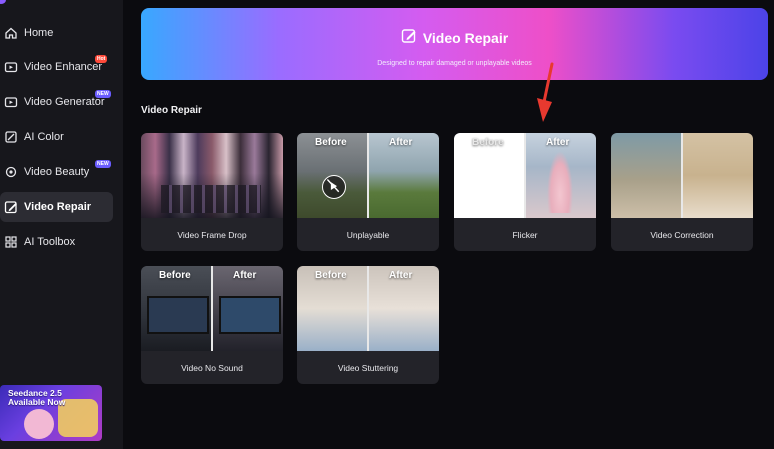 The image size is (774, 449). I want to click on annotation-arrow-icon, so click(545, 92).